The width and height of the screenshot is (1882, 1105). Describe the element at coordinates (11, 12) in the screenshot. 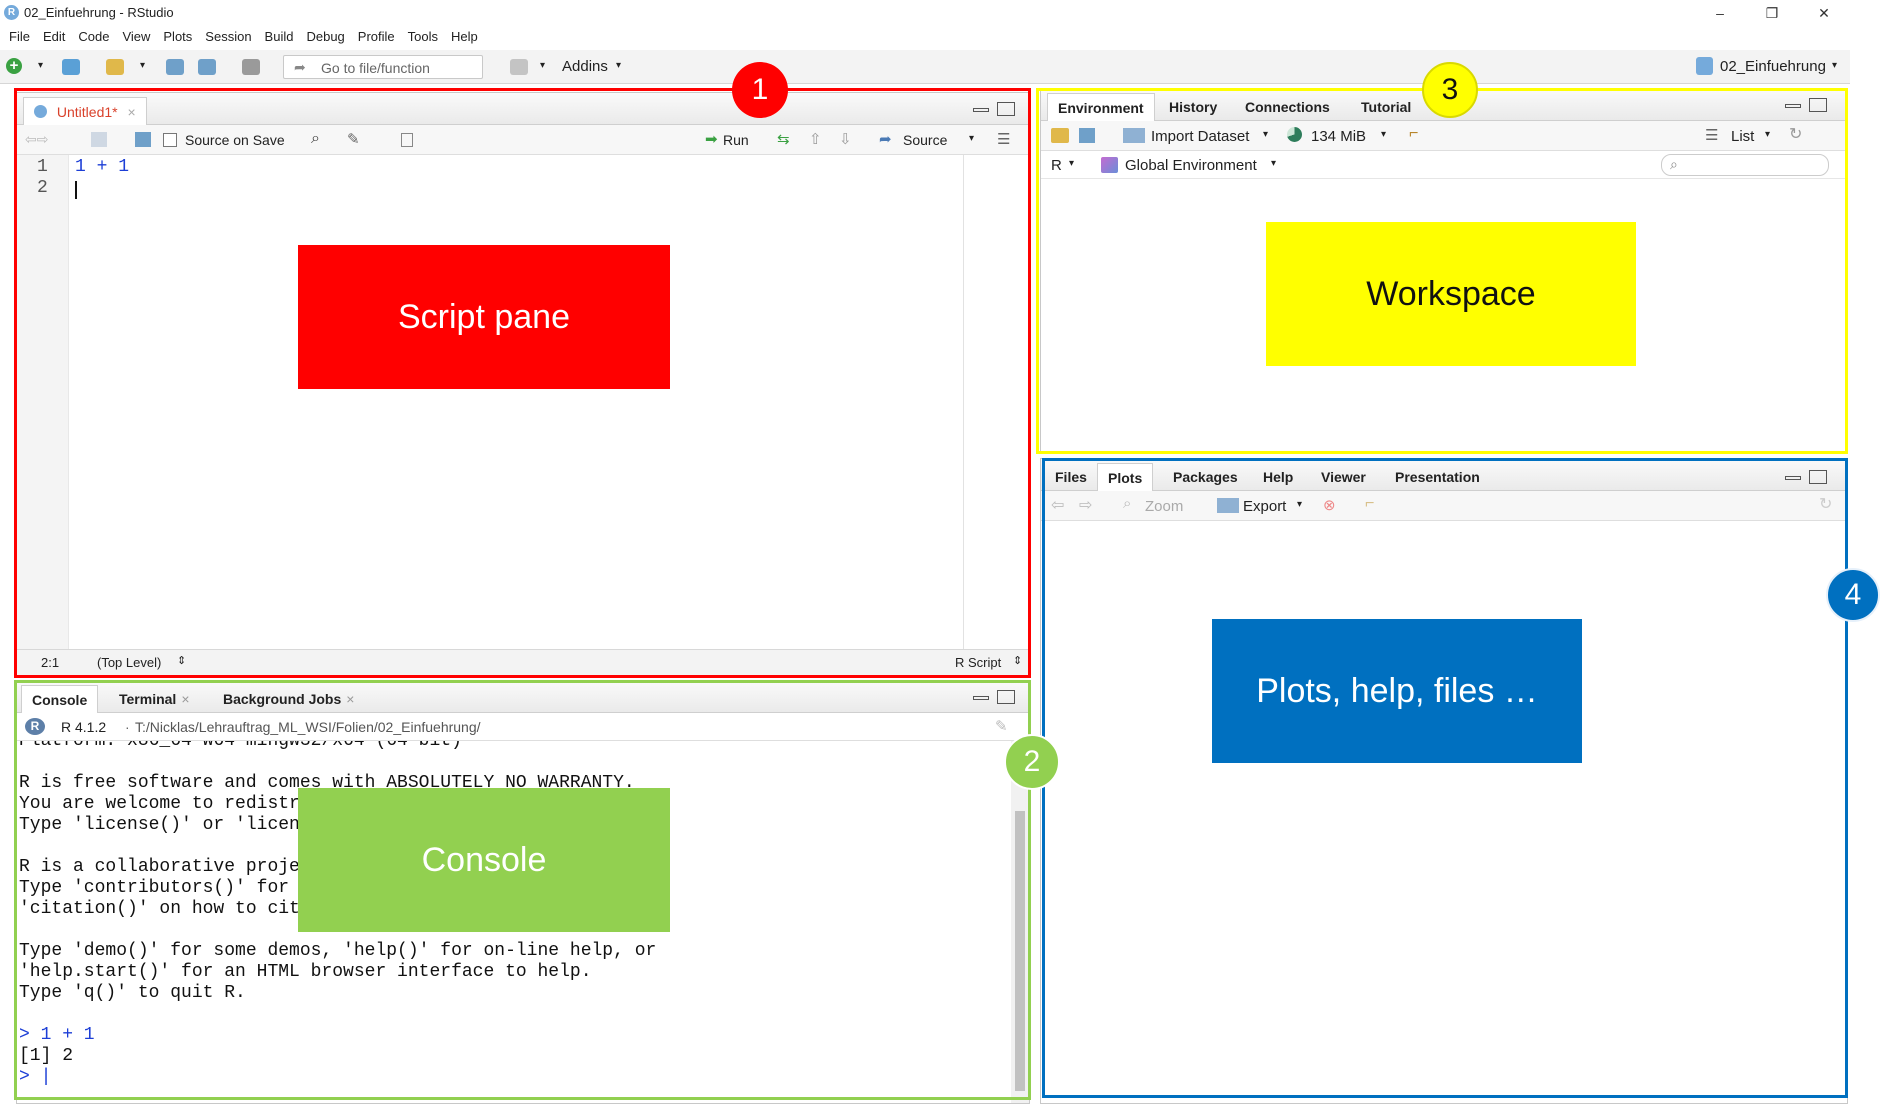

I see `rstudio-logo-icon: R` at that location.